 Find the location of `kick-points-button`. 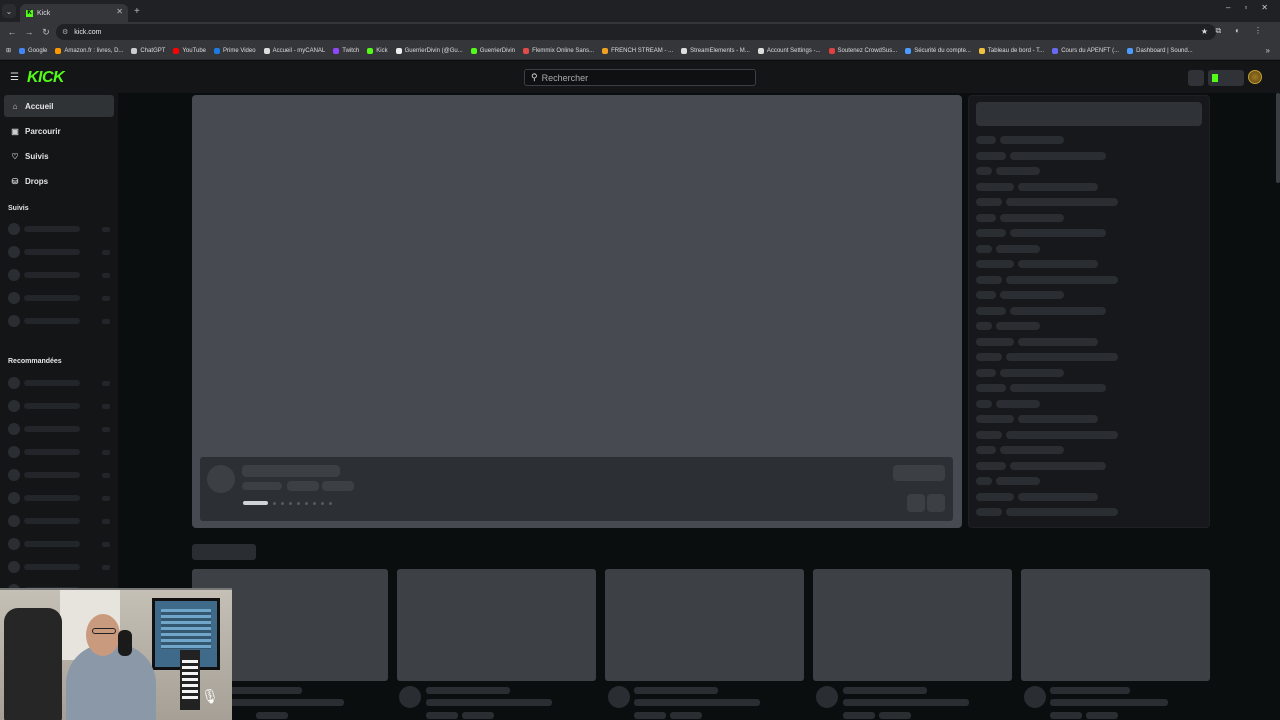

kick-points-button is located at coordinates (1226, 78).